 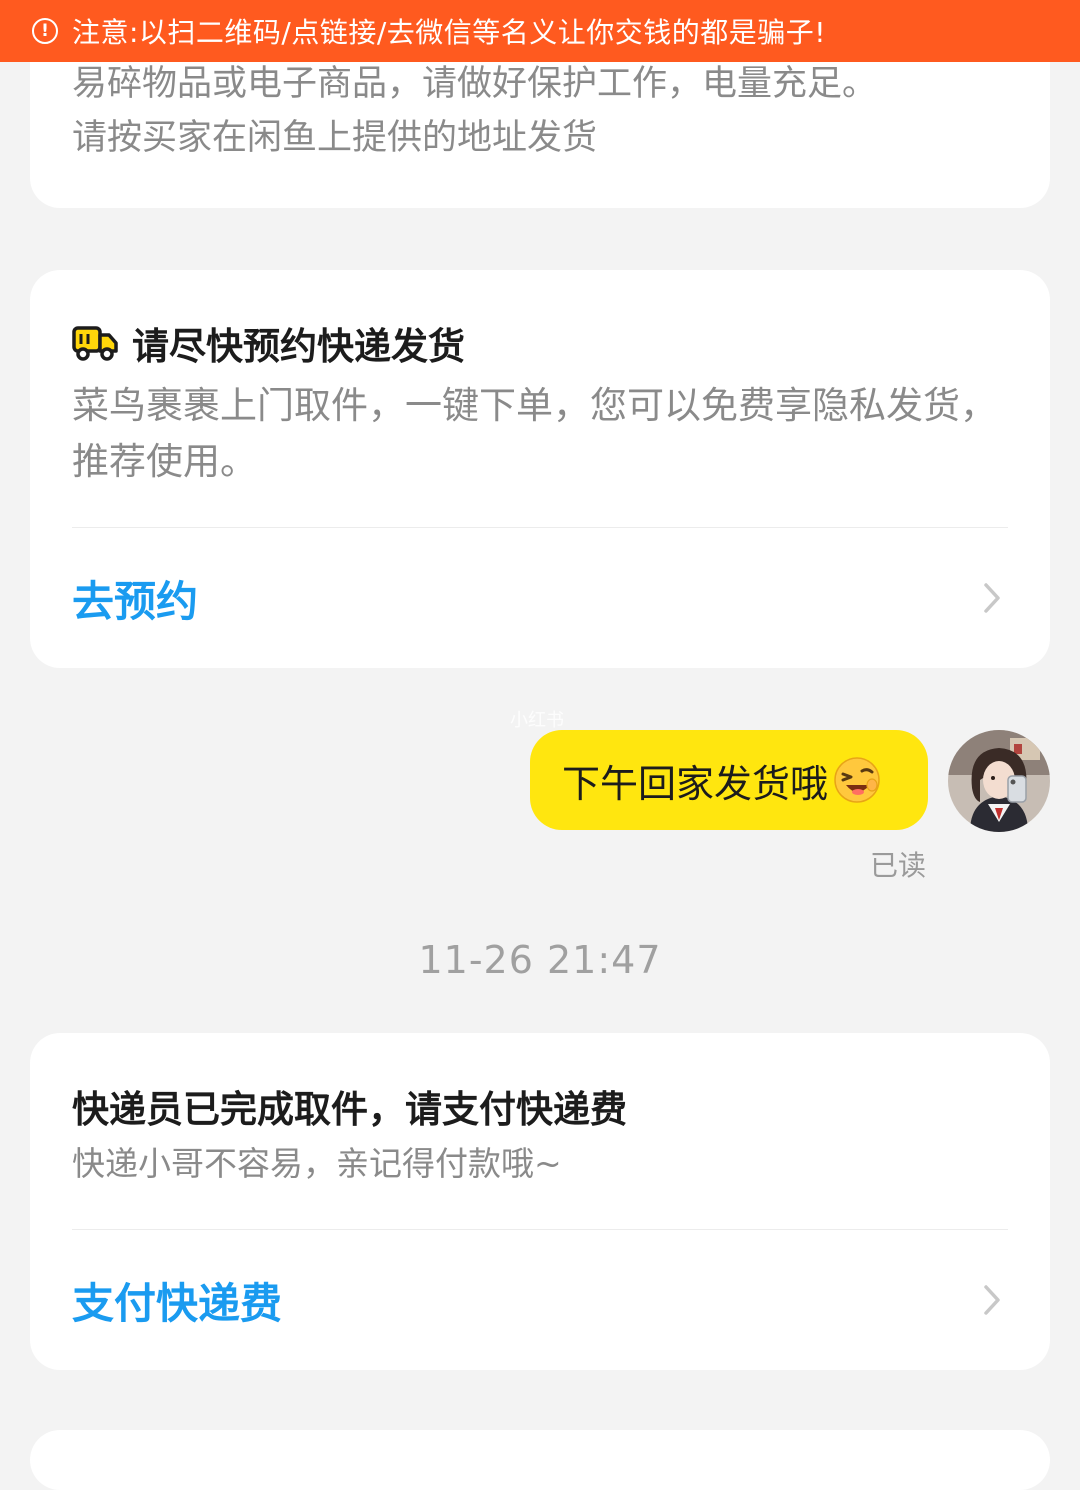 I want to click on avatar-image, so click(x=999, y=781).